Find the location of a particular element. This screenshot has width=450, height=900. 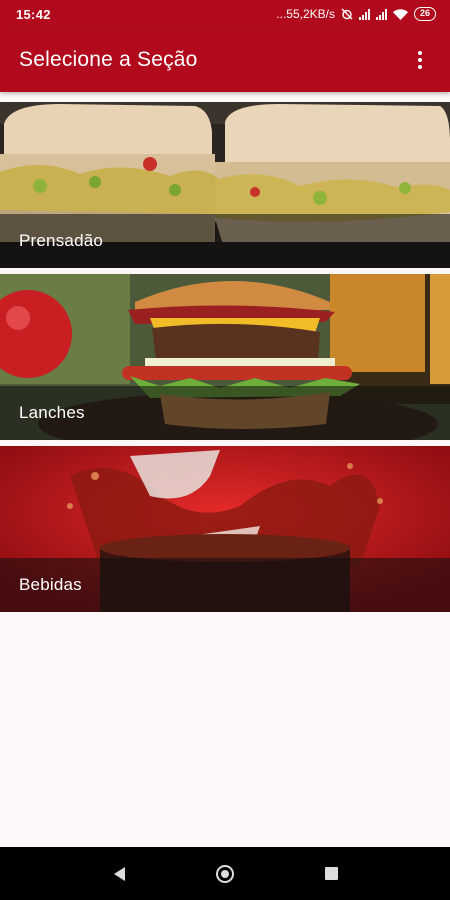

recents-icon is located at coordinates (331, 874).